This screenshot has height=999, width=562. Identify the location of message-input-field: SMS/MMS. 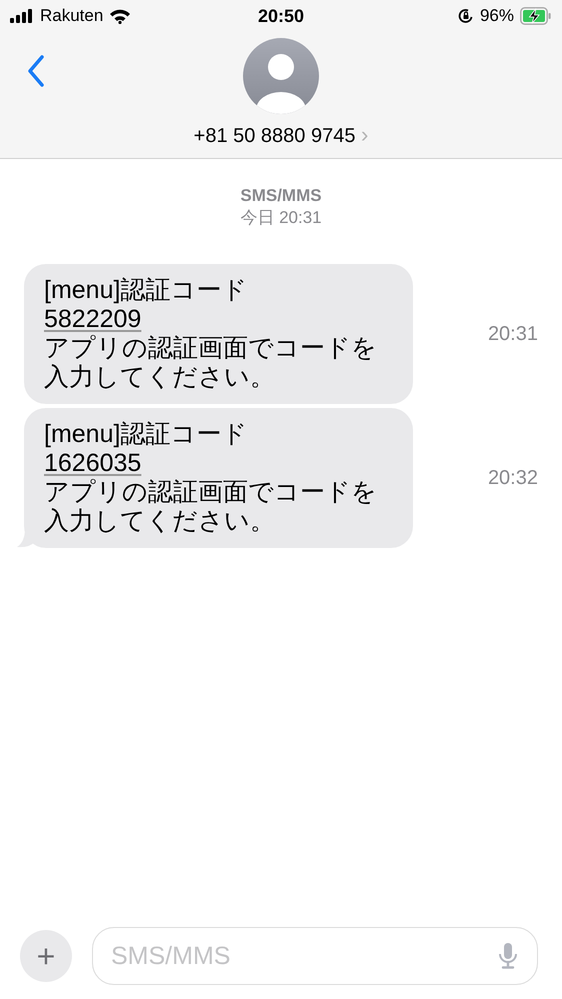
(315, 956).